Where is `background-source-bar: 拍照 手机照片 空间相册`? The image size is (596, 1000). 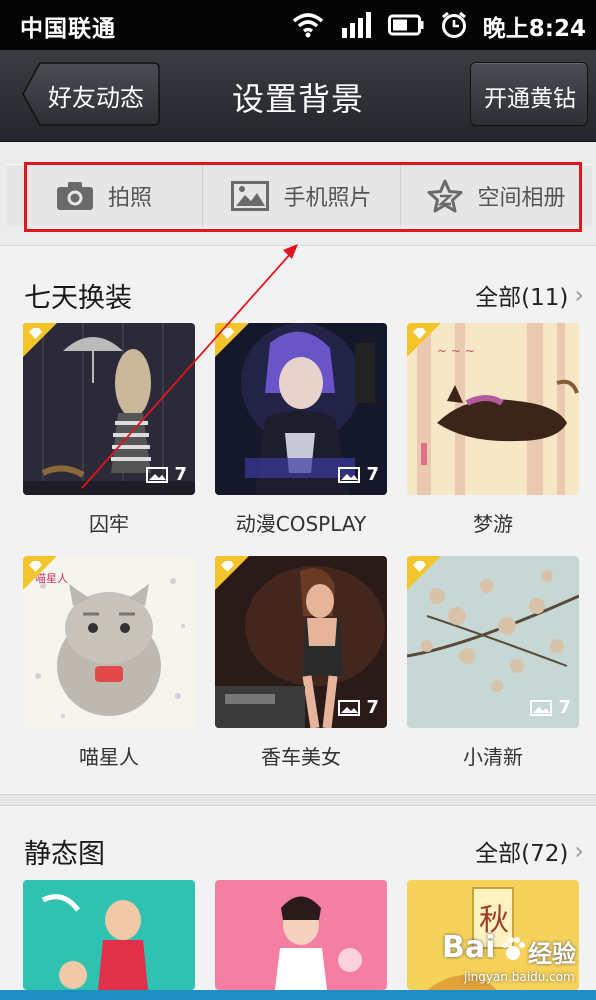 background-source-bar: 拍照 手机照片 空间相册 is located at coordinates (298, 194).